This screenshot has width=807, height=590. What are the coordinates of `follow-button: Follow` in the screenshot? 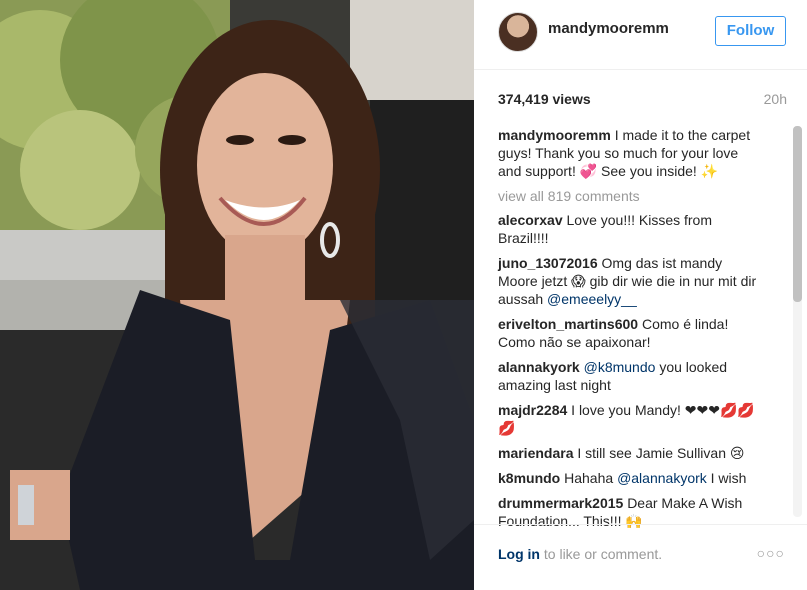 It's located at (750, 31).